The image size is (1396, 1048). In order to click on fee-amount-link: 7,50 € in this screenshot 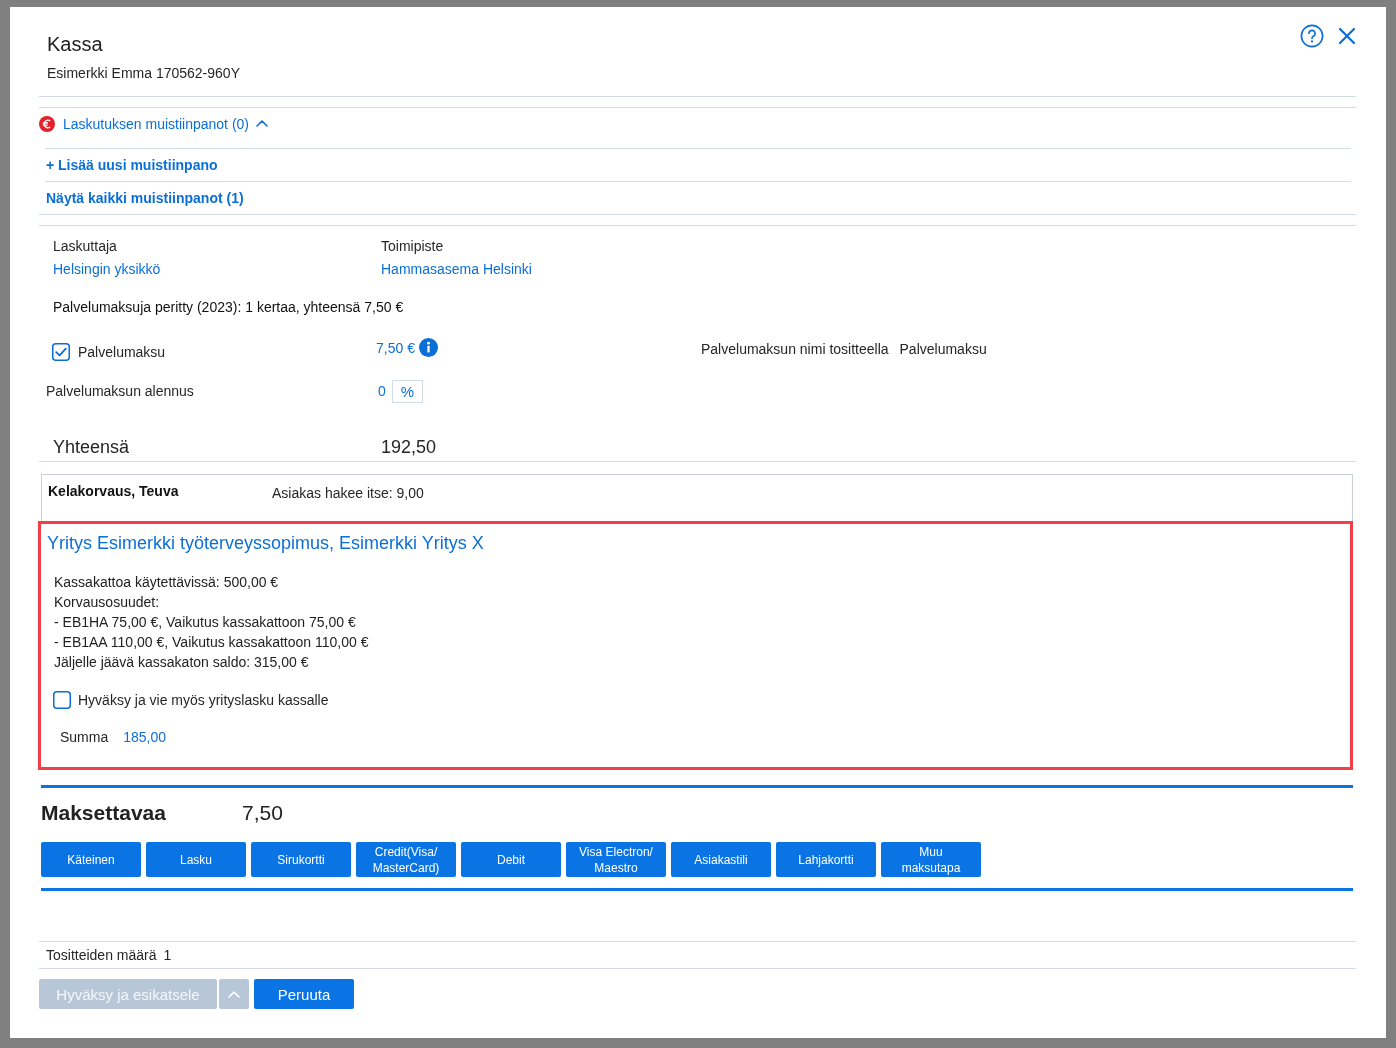, I will do `click(395, 347)`.